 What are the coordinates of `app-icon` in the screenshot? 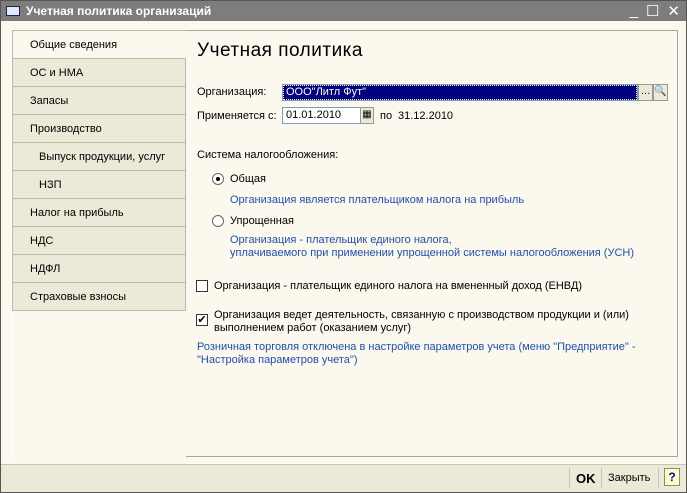 It's located at (13, 11).